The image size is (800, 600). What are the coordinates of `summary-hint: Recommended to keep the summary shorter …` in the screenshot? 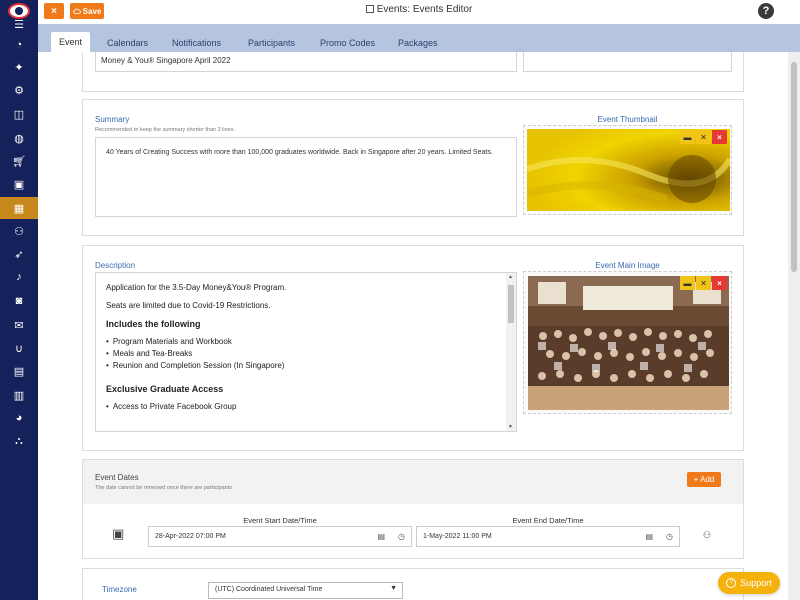 It's located at (165, 130).